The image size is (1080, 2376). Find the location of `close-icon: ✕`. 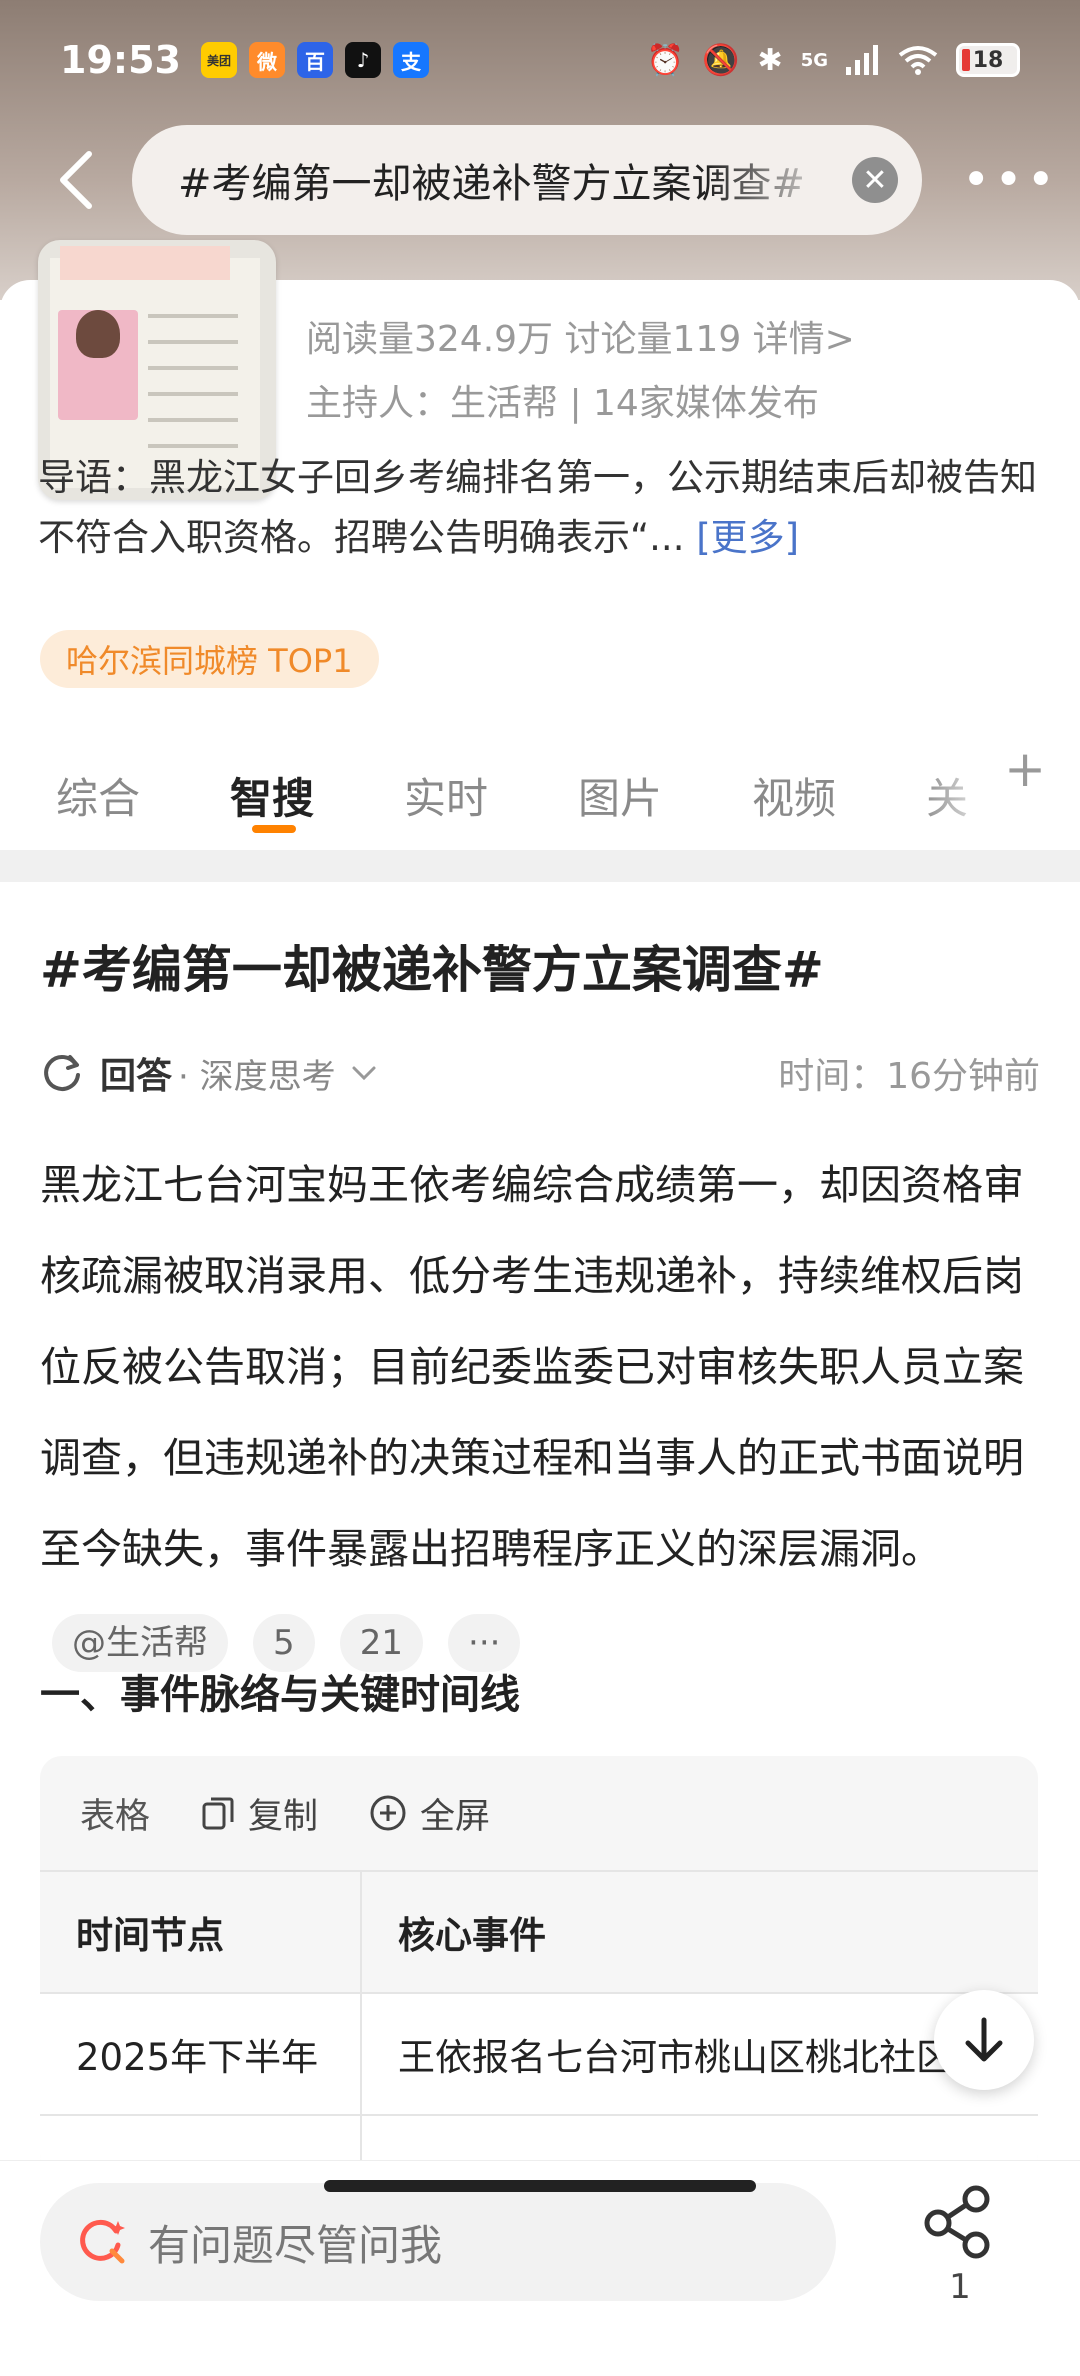

close-icon: ✕ is located at coordinates (875, 180).